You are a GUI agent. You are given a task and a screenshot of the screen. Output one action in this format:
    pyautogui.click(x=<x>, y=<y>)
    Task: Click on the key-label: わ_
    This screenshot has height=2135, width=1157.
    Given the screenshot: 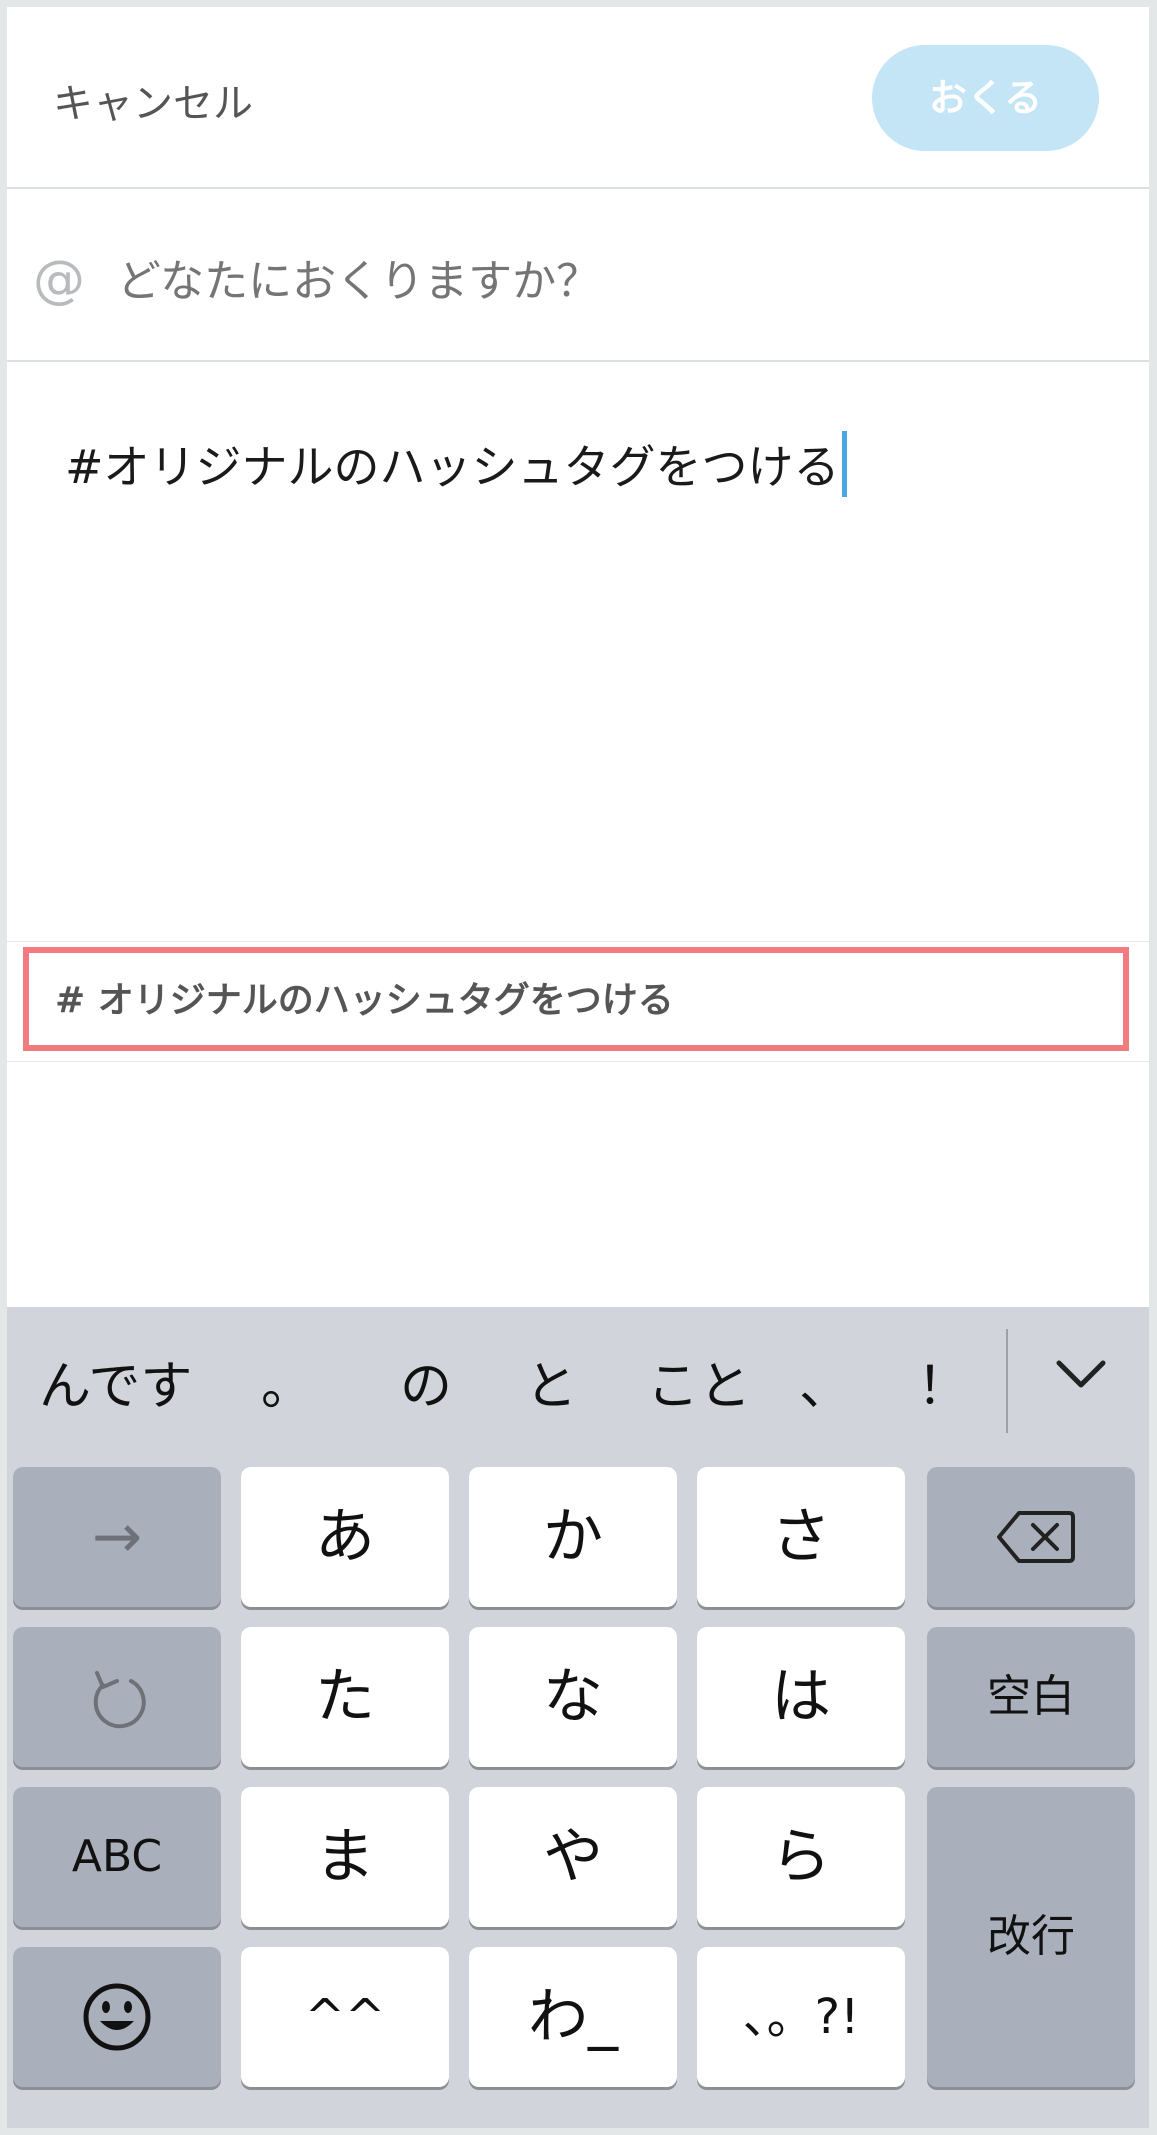 What is the action you would take?
    pyautogui.click(x=573, y=2017)
    